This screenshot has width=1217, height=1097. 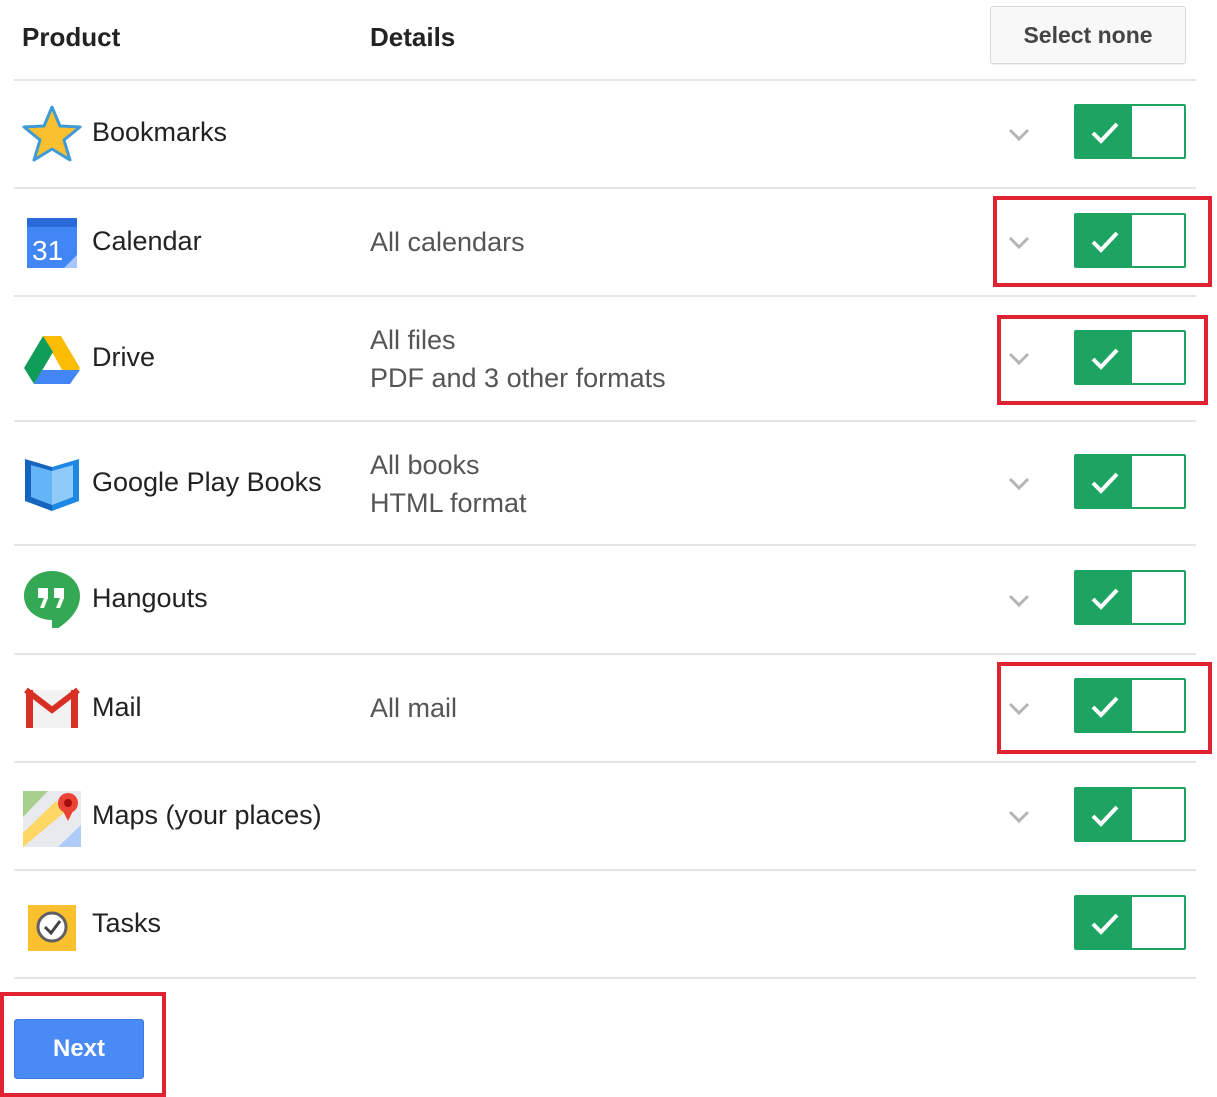 What do you see at coordinates (52, 817) in the screenshot?
I see `maps-icon` at bounding box center [52, 817].